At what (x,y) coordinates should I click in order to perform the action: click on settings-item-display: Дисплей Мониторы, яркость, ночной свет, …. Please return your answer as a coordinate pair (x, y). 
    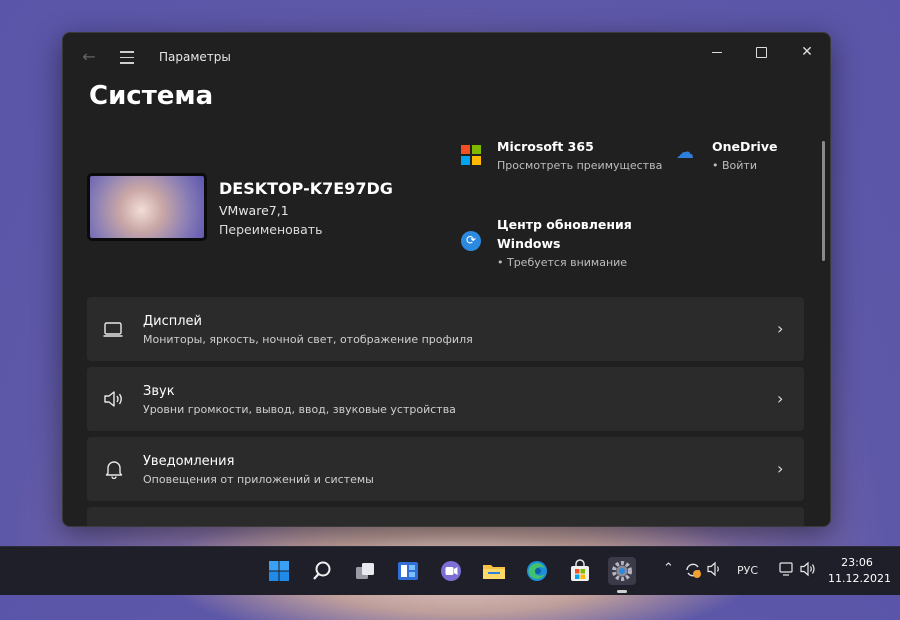
    Looking at the image, I should click on (445, 329).